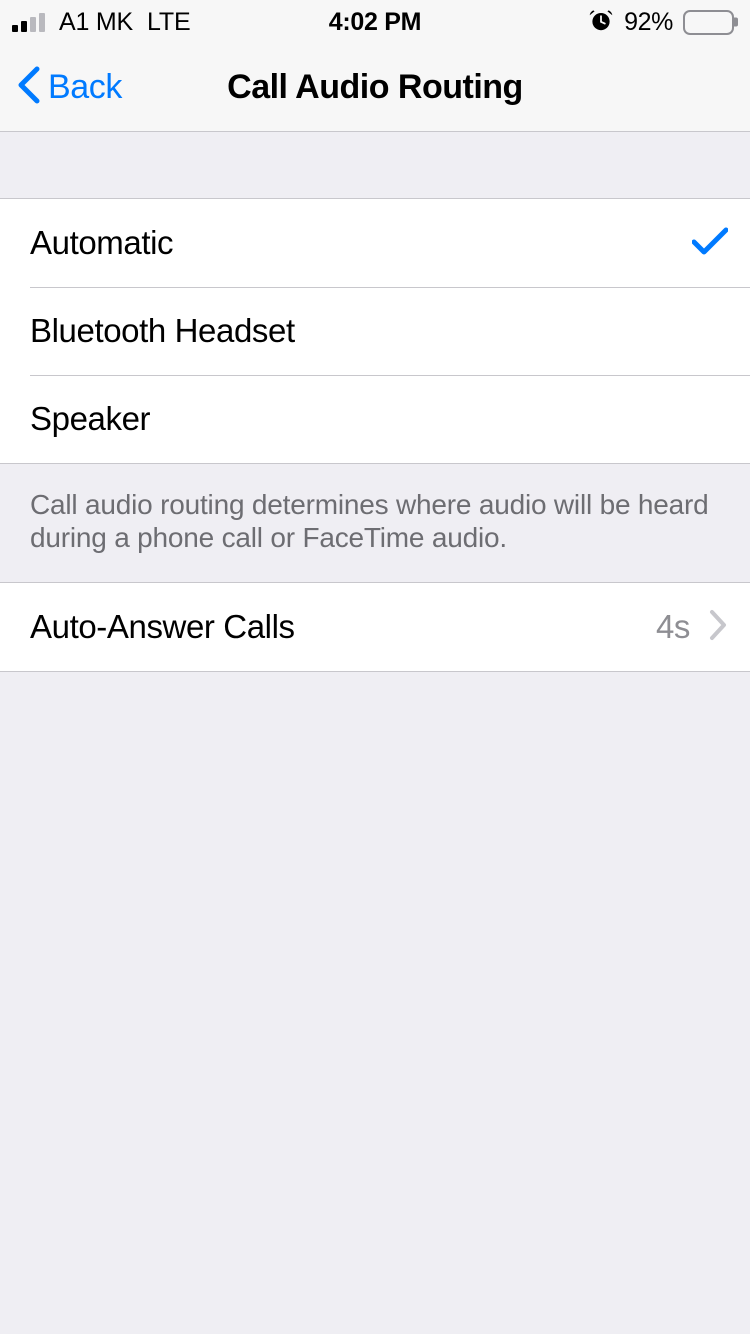 The width and height of the screenshot is (750, 1334). What do you see at coordinates (375, 22) in the screenshot?
I see `status-bar: A1 MK LTE 4:02 PM 92%` at bounding box center [375, 22].